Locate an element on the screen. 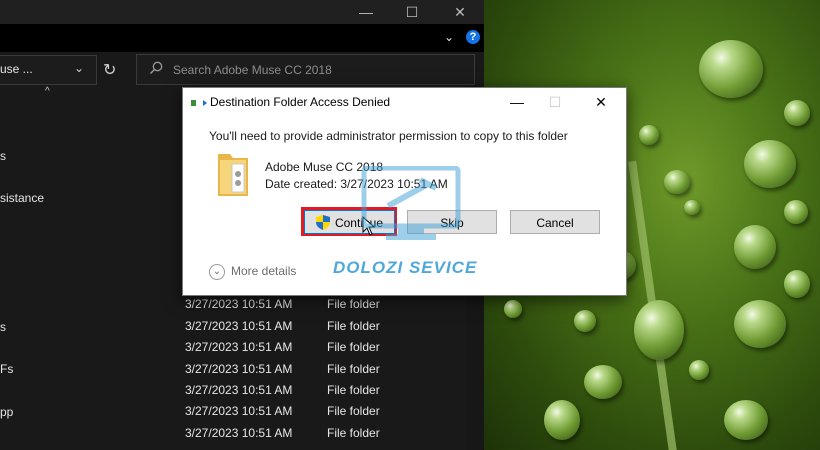 The width and height of the screenshot is (820, 450). watermark-logo is located at coordinates (411, 203).